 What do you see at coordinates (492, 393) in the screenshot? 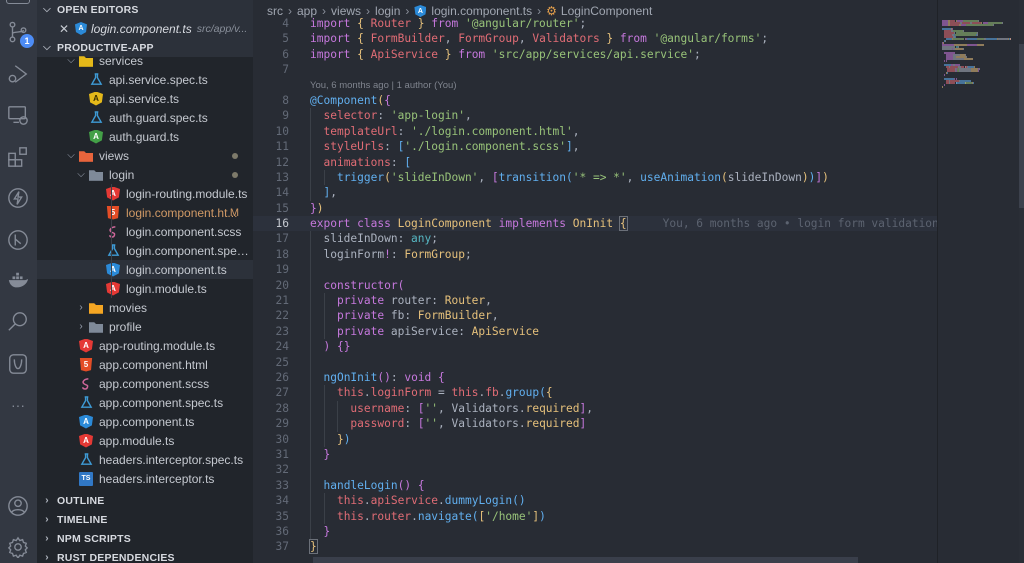
I see `code-token: fb` at bounding box center [492, 393].